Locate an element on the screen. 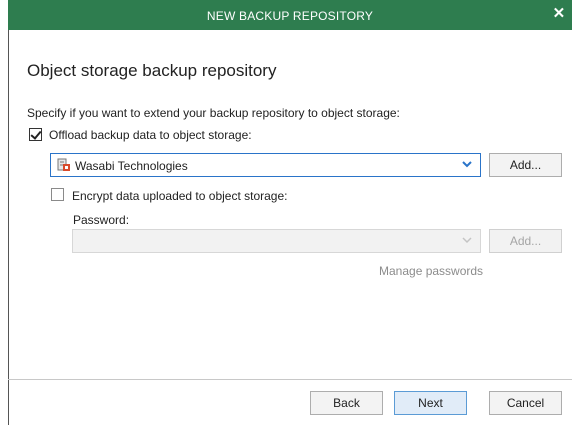 Image resolution: width=572 pixels, height=425 pixels. wasabi-storage-icon is located at coordinates (63, 164).